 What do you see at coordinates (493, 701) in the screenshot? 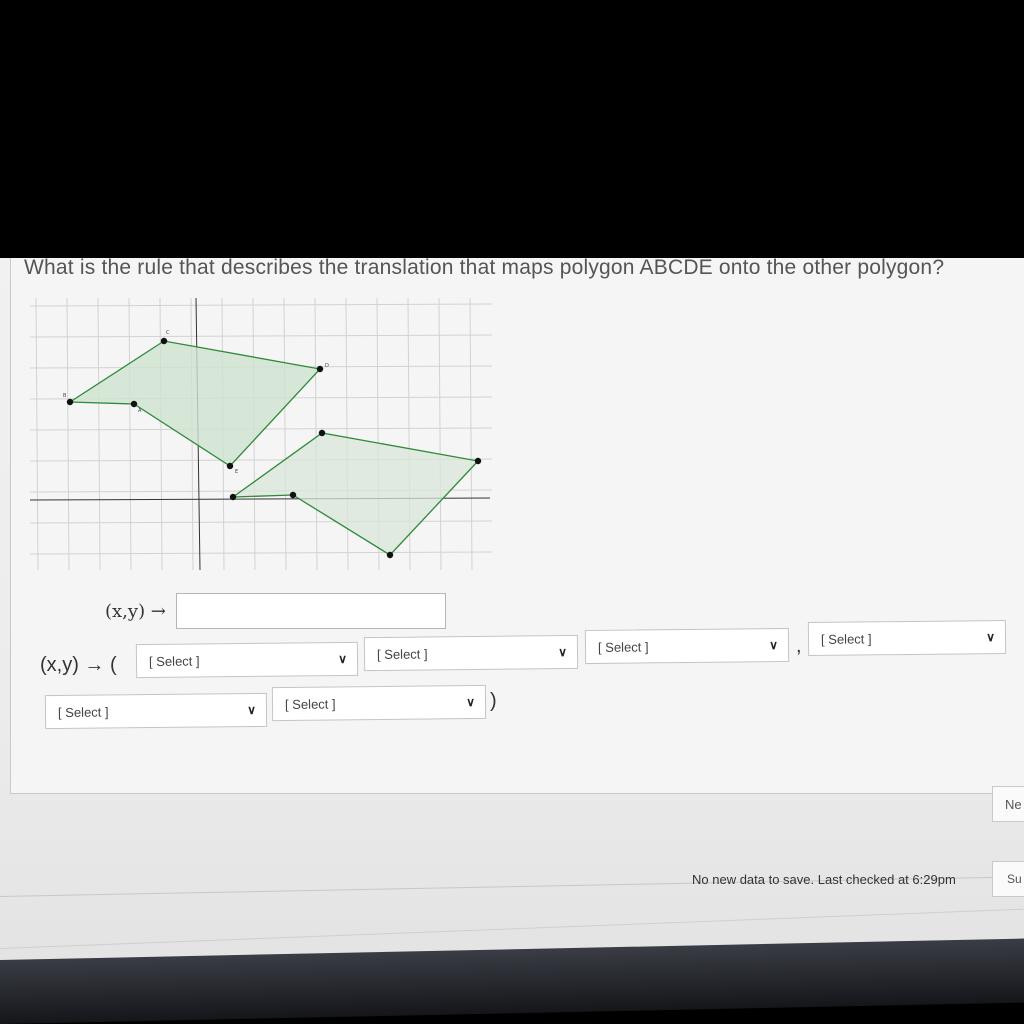
I see `answer-suffix: )` at bounding box center [493, 701].